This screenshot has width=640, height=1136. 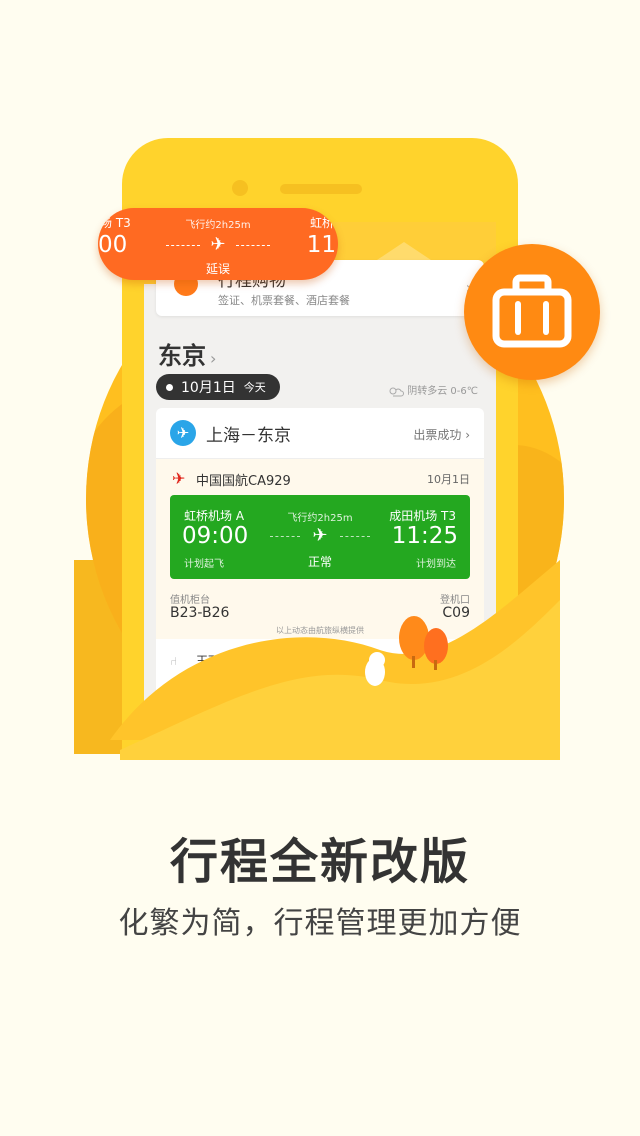 What do you see at coordinates (218, 225) in the screenshot?
I see `delayed-duration: 飞行约2h25m` at bounding box center [218, 225].